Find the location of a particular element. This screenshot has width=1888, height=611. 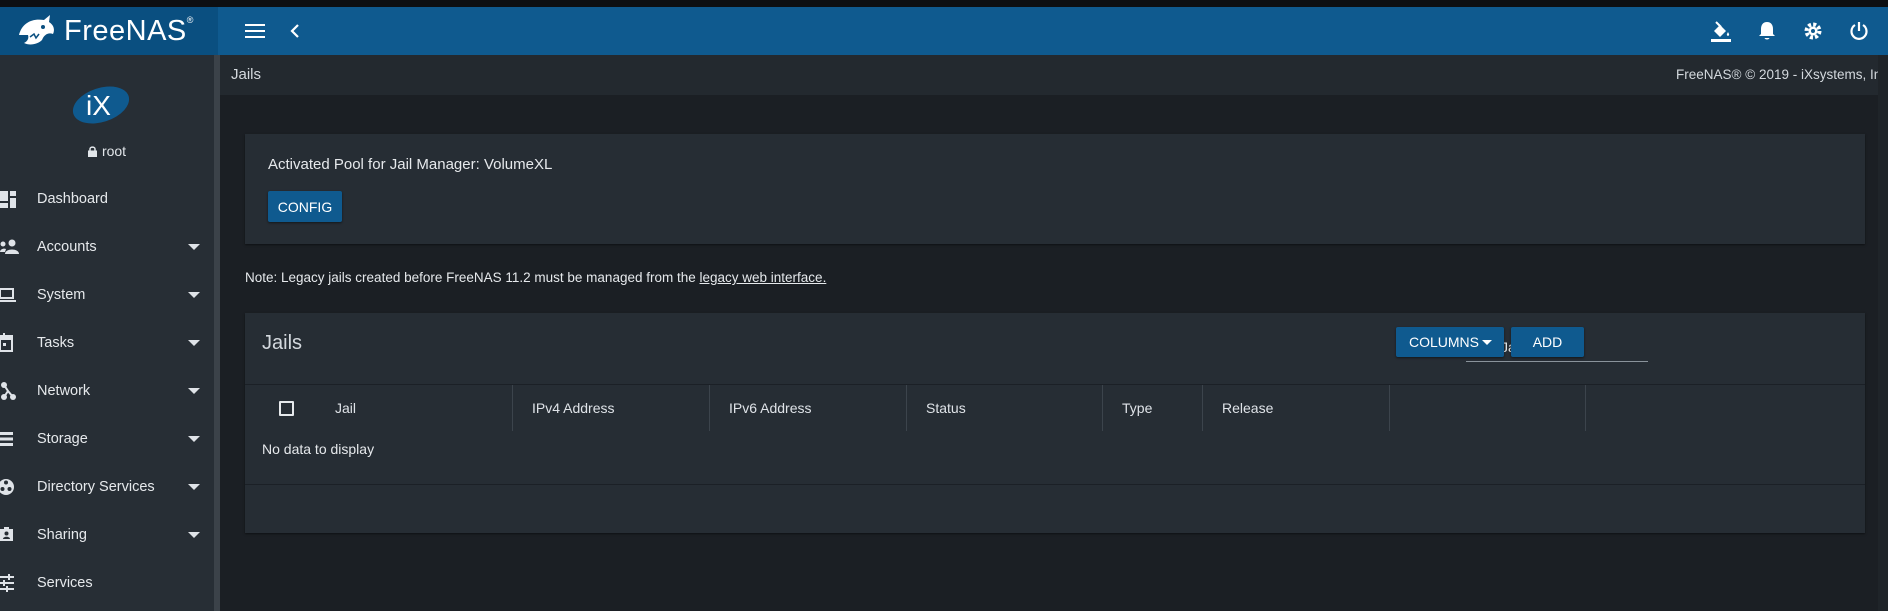

columns-button: COLUMNS is located at coordinates (1450, 342).